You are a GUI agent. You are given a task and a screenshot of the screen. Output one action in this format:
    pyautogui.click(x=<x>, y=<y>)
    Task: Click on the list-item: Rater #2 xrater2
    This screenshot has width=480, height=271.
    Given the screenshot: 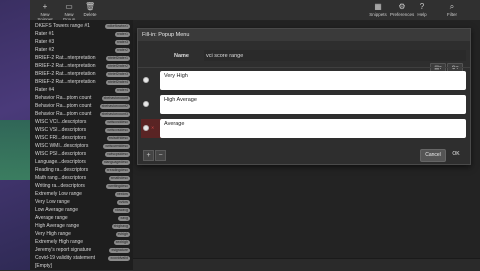 What is the action you would take?
    pyautogui.click(x=82, y=50)
    